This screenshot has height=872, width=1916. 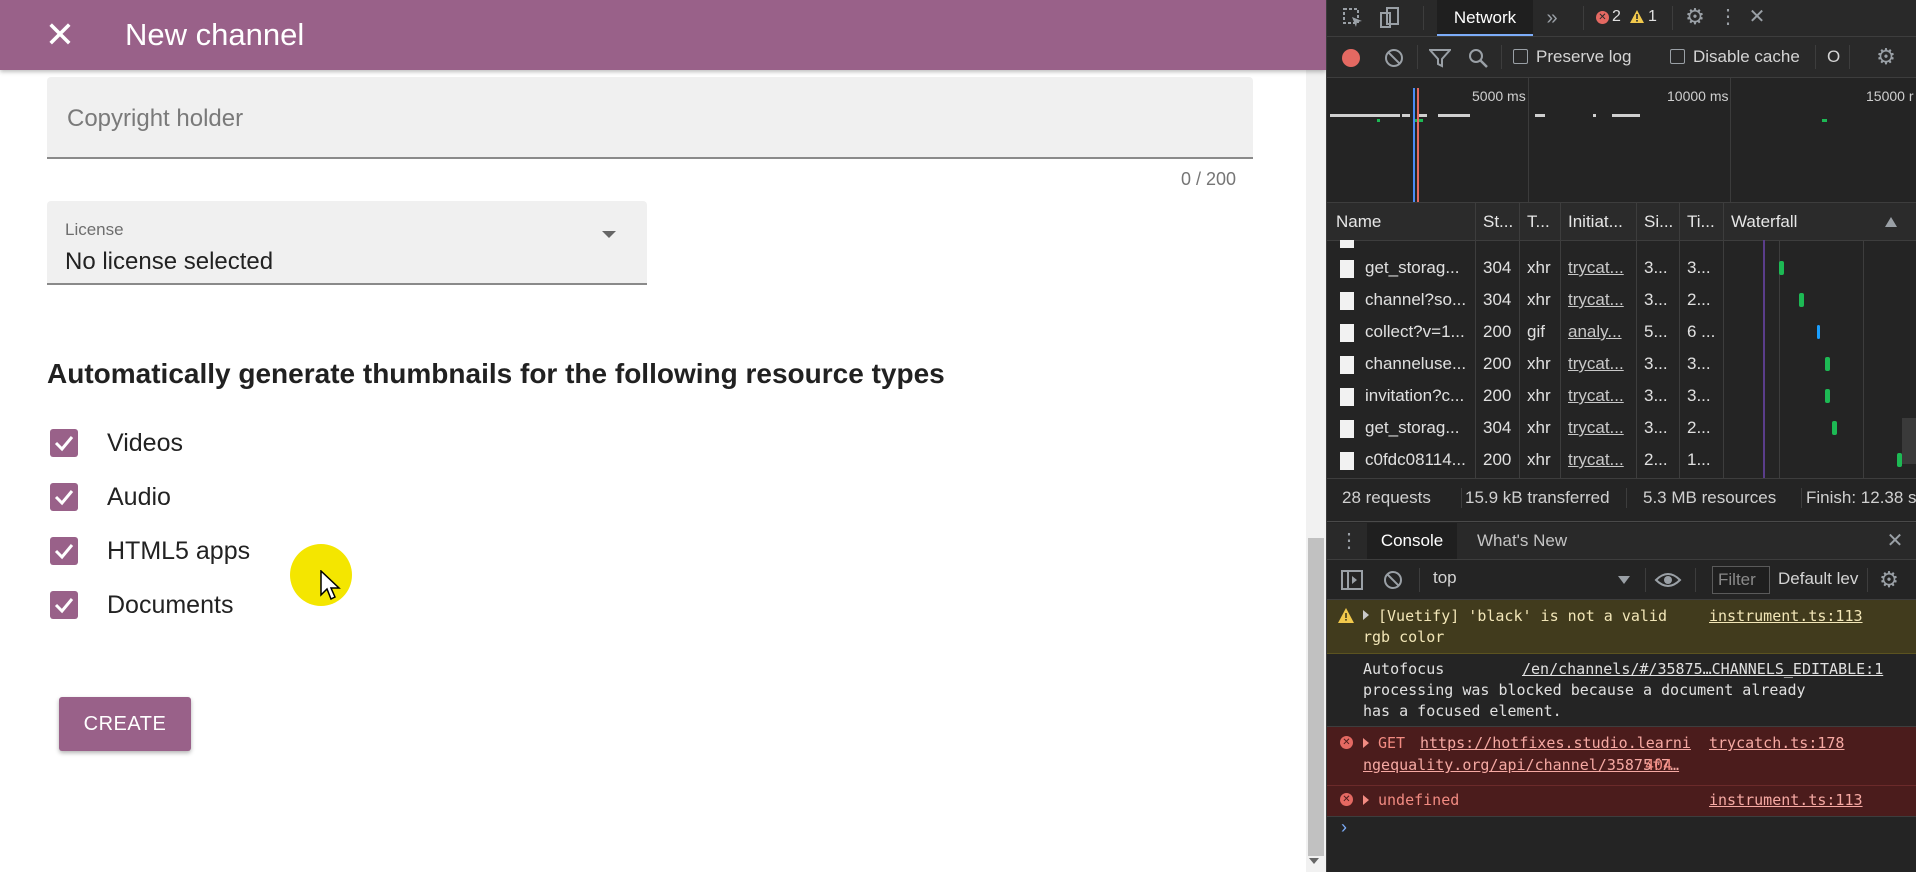 I want to click on console-settings-icon: ⚙, so click(x=1889, y=580).